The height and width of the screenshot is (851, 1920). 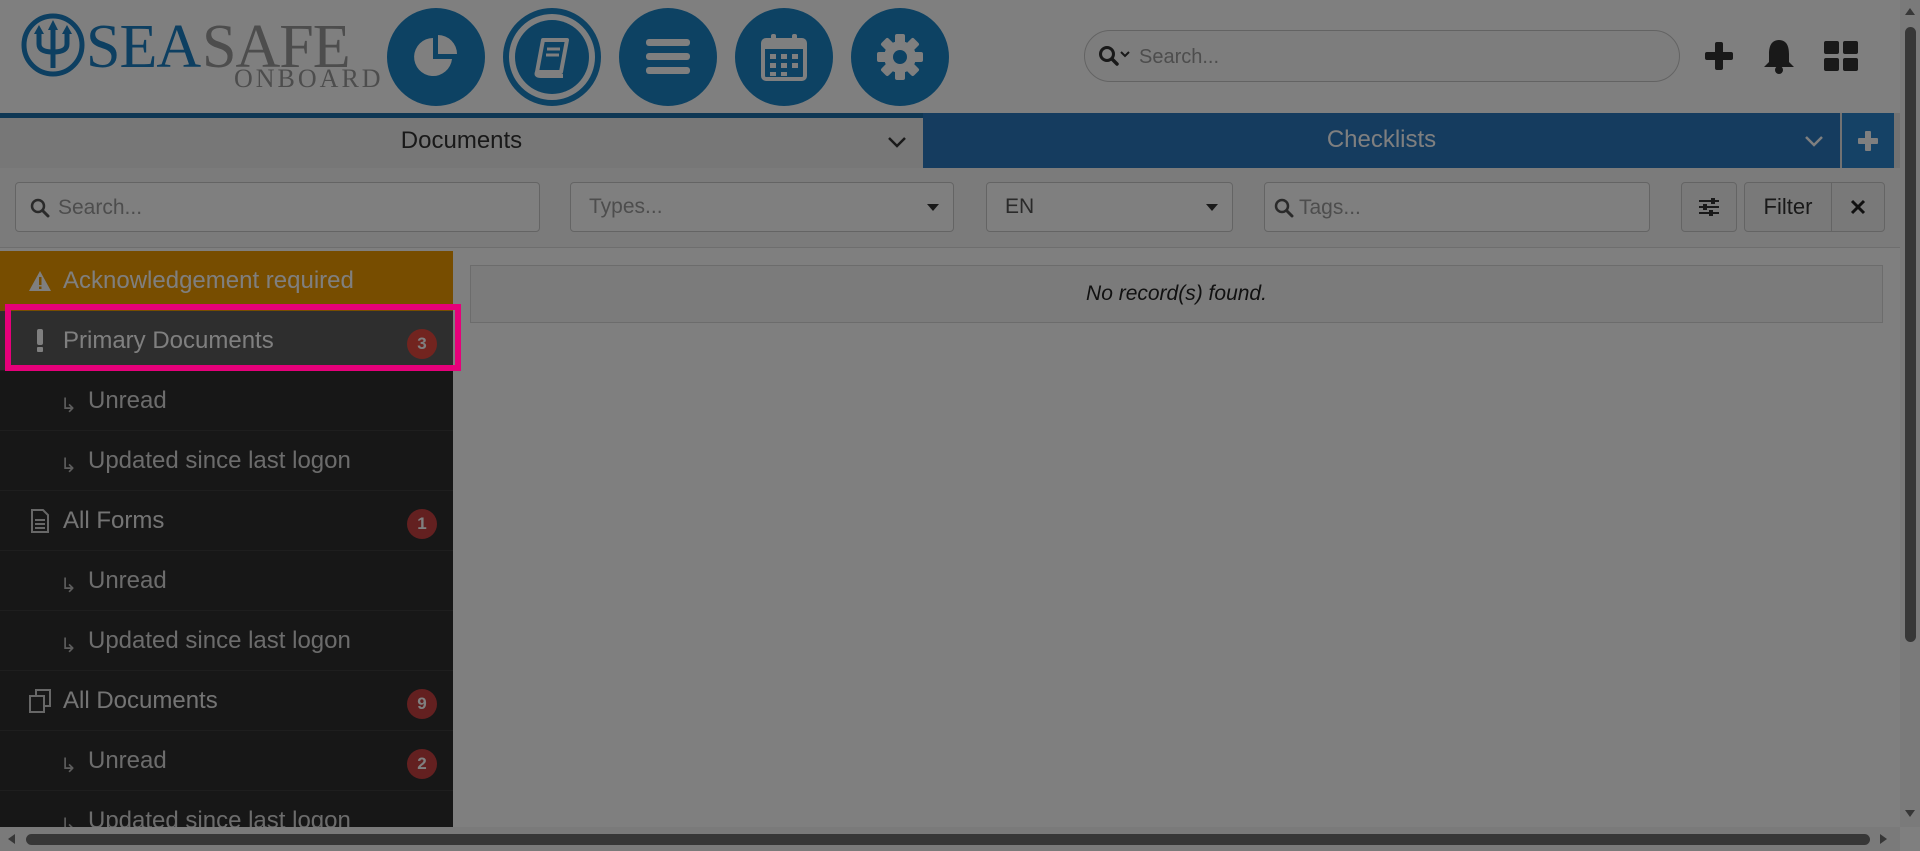 What do you see at coordinates (11, 839) in the screenshot?
I see `scroll-left-arrow-icon` at bounding box center [11, 839].